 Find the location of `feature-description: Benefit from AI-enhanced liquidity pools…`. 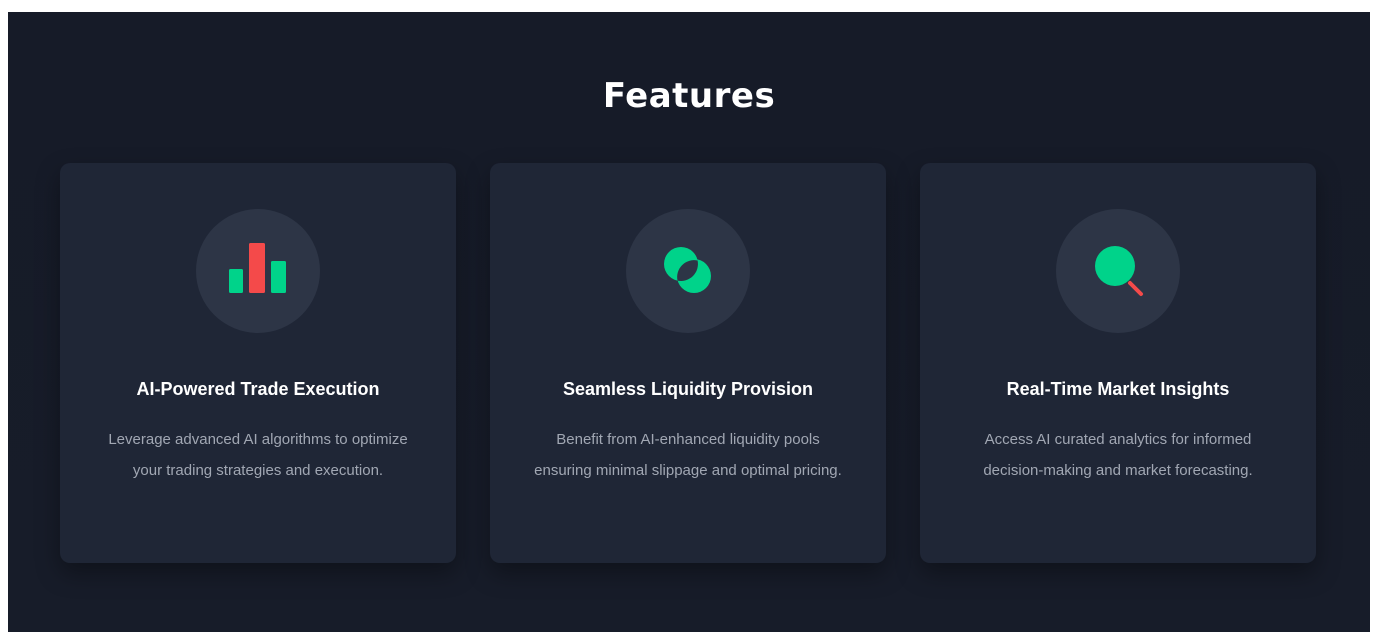

feature-description: Benefit from AI-enhanced liquidity pools… is located at coordinates (688, 455).